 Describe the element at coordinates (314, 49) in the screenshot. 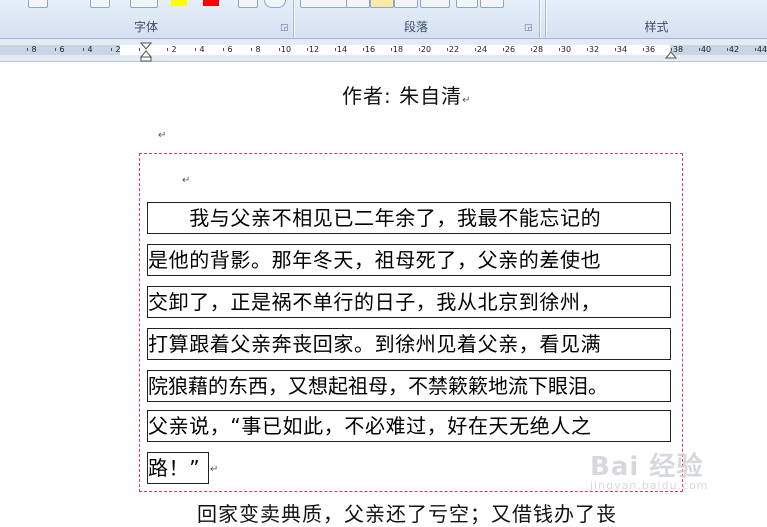

I see `ruler-tick-label: 12` at that location.